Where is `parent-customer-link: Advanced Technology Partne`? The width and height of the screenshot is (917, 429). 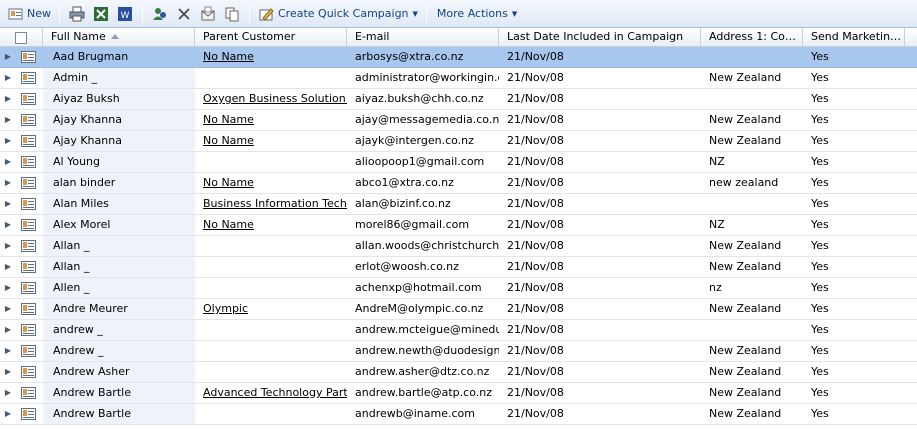
parent-customer-link: Advanced Technology Partne is located at coordinates (275, 392).